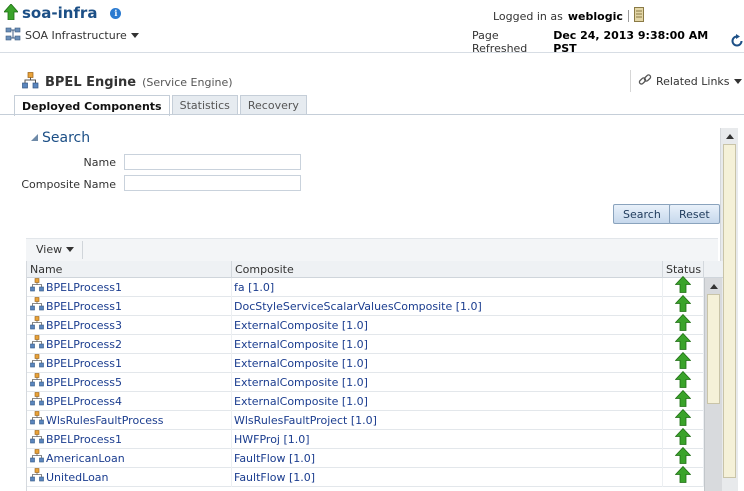 The height and width of the screenshot is (491, 744). Describe the element at coordinates (212, 162) in the screenshot. I see `name-input` at that location.